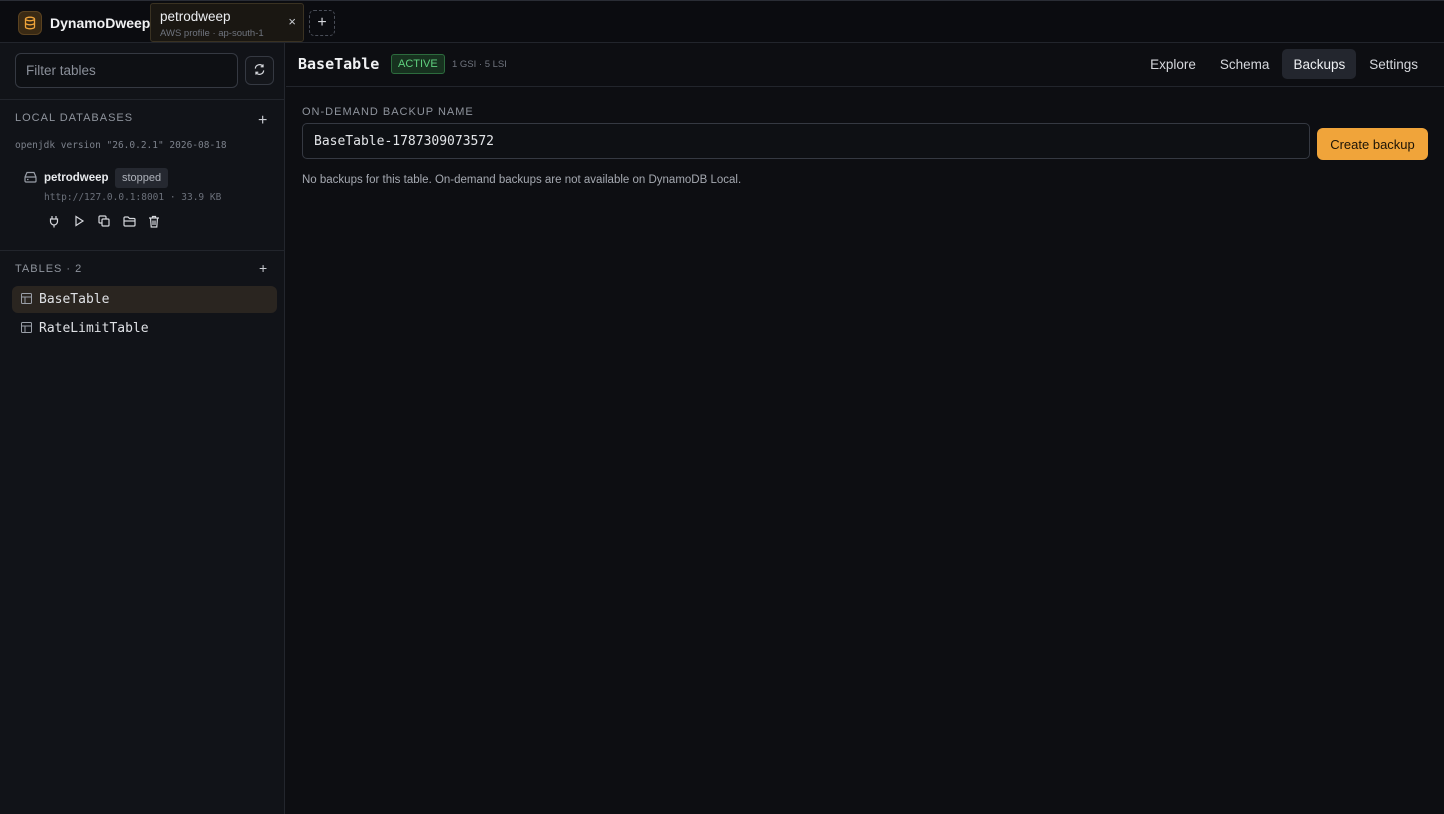  Describe the element at coordinates (94, 328) in the screenshot. I see `table-item-label: RateLimitTable` at that location.